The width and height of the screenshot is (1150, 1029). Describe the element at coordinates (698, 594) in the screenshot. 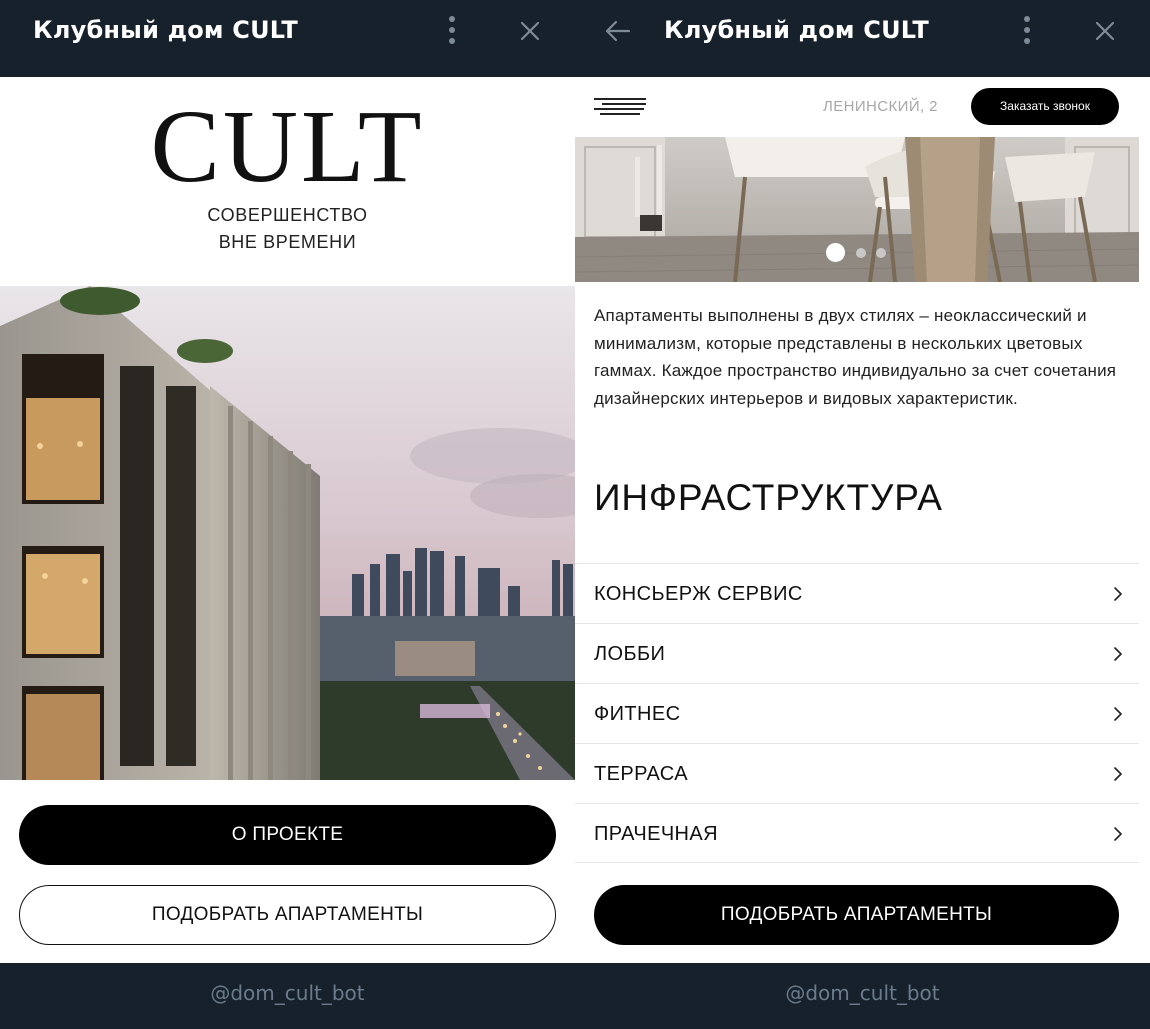

I see `list-item-label: КОНСЬЕРЖ СЕРВИС` at that location.